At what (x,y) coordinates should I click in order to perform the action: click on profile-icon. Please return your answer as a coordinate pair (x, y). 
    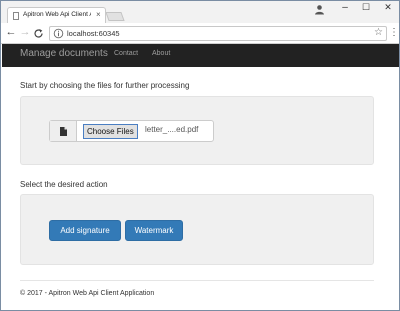
    Looking at the image, I should click on (319, 9).